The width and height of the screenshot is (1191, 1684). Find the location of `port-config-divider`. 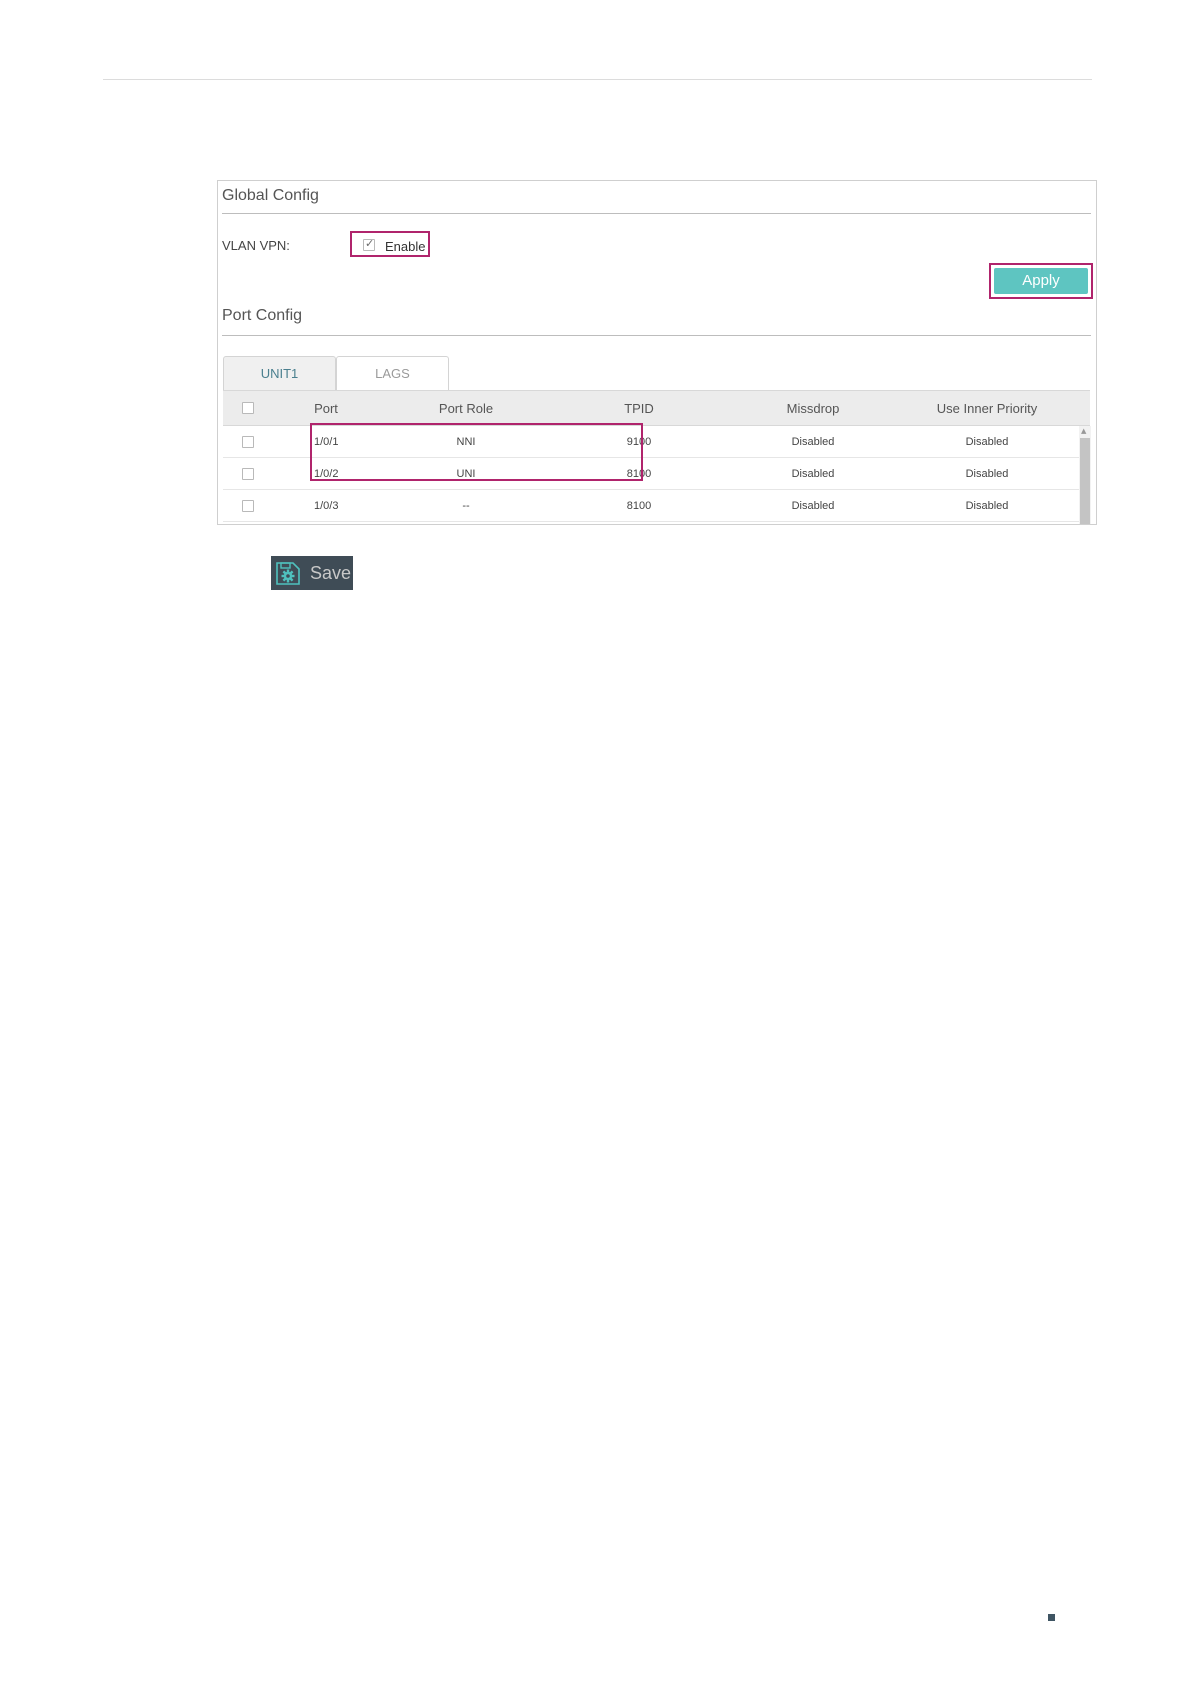

port-config-divider is located at coordinates (656, 335).